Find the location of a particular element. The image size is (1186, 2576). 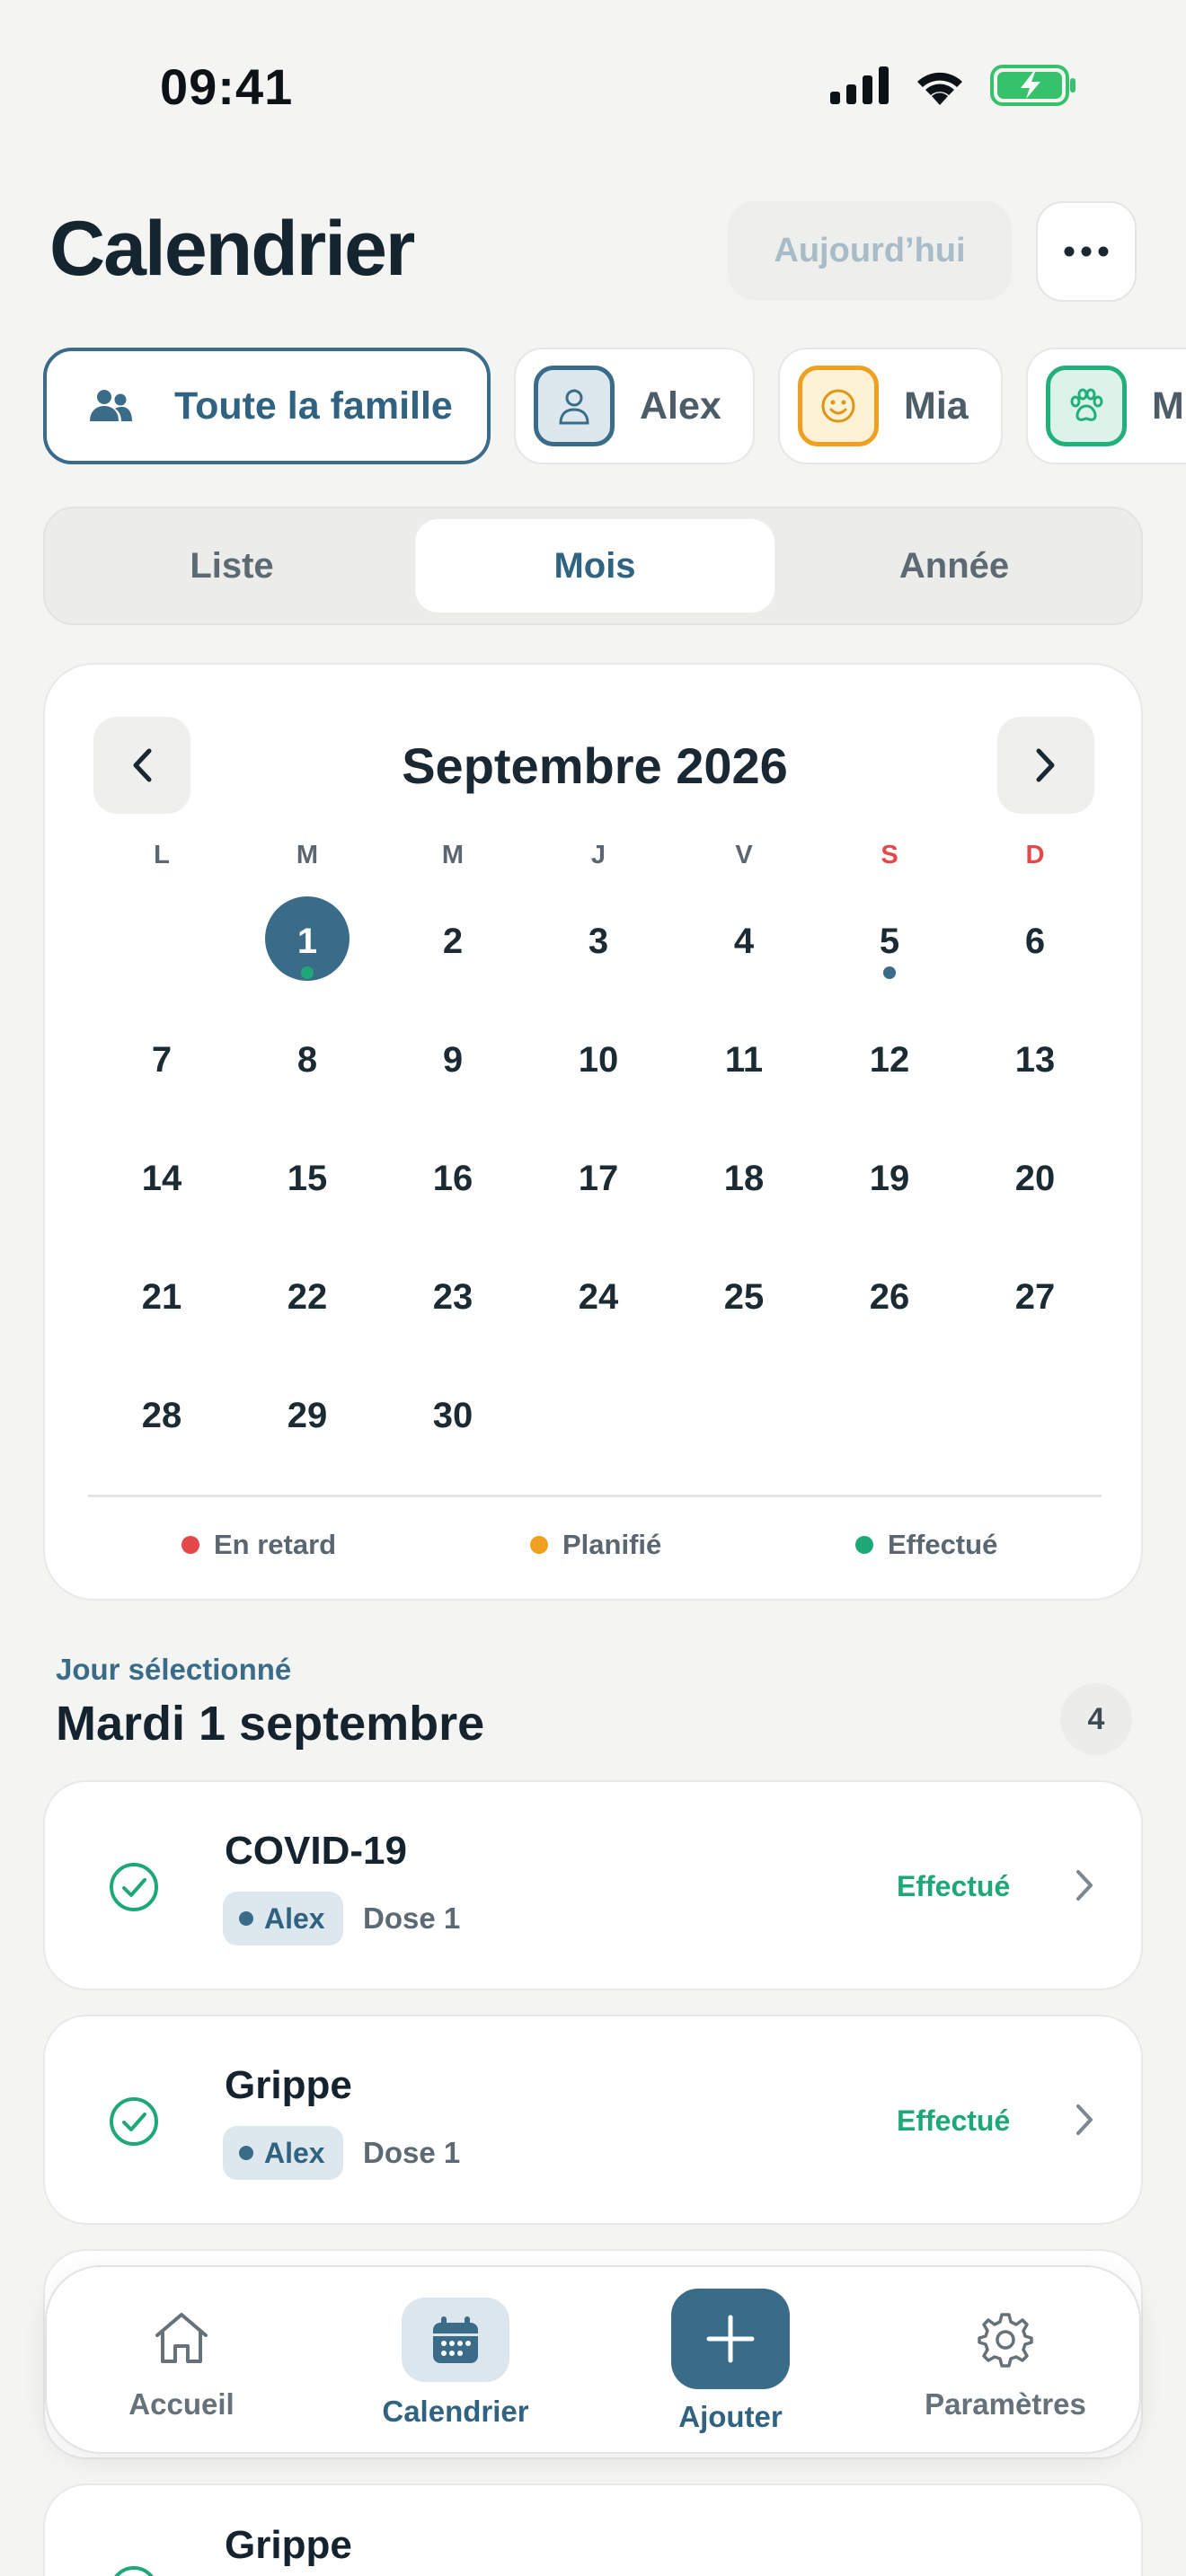

nav-settings: Paramètres is located at coordinates (1005, 2361).